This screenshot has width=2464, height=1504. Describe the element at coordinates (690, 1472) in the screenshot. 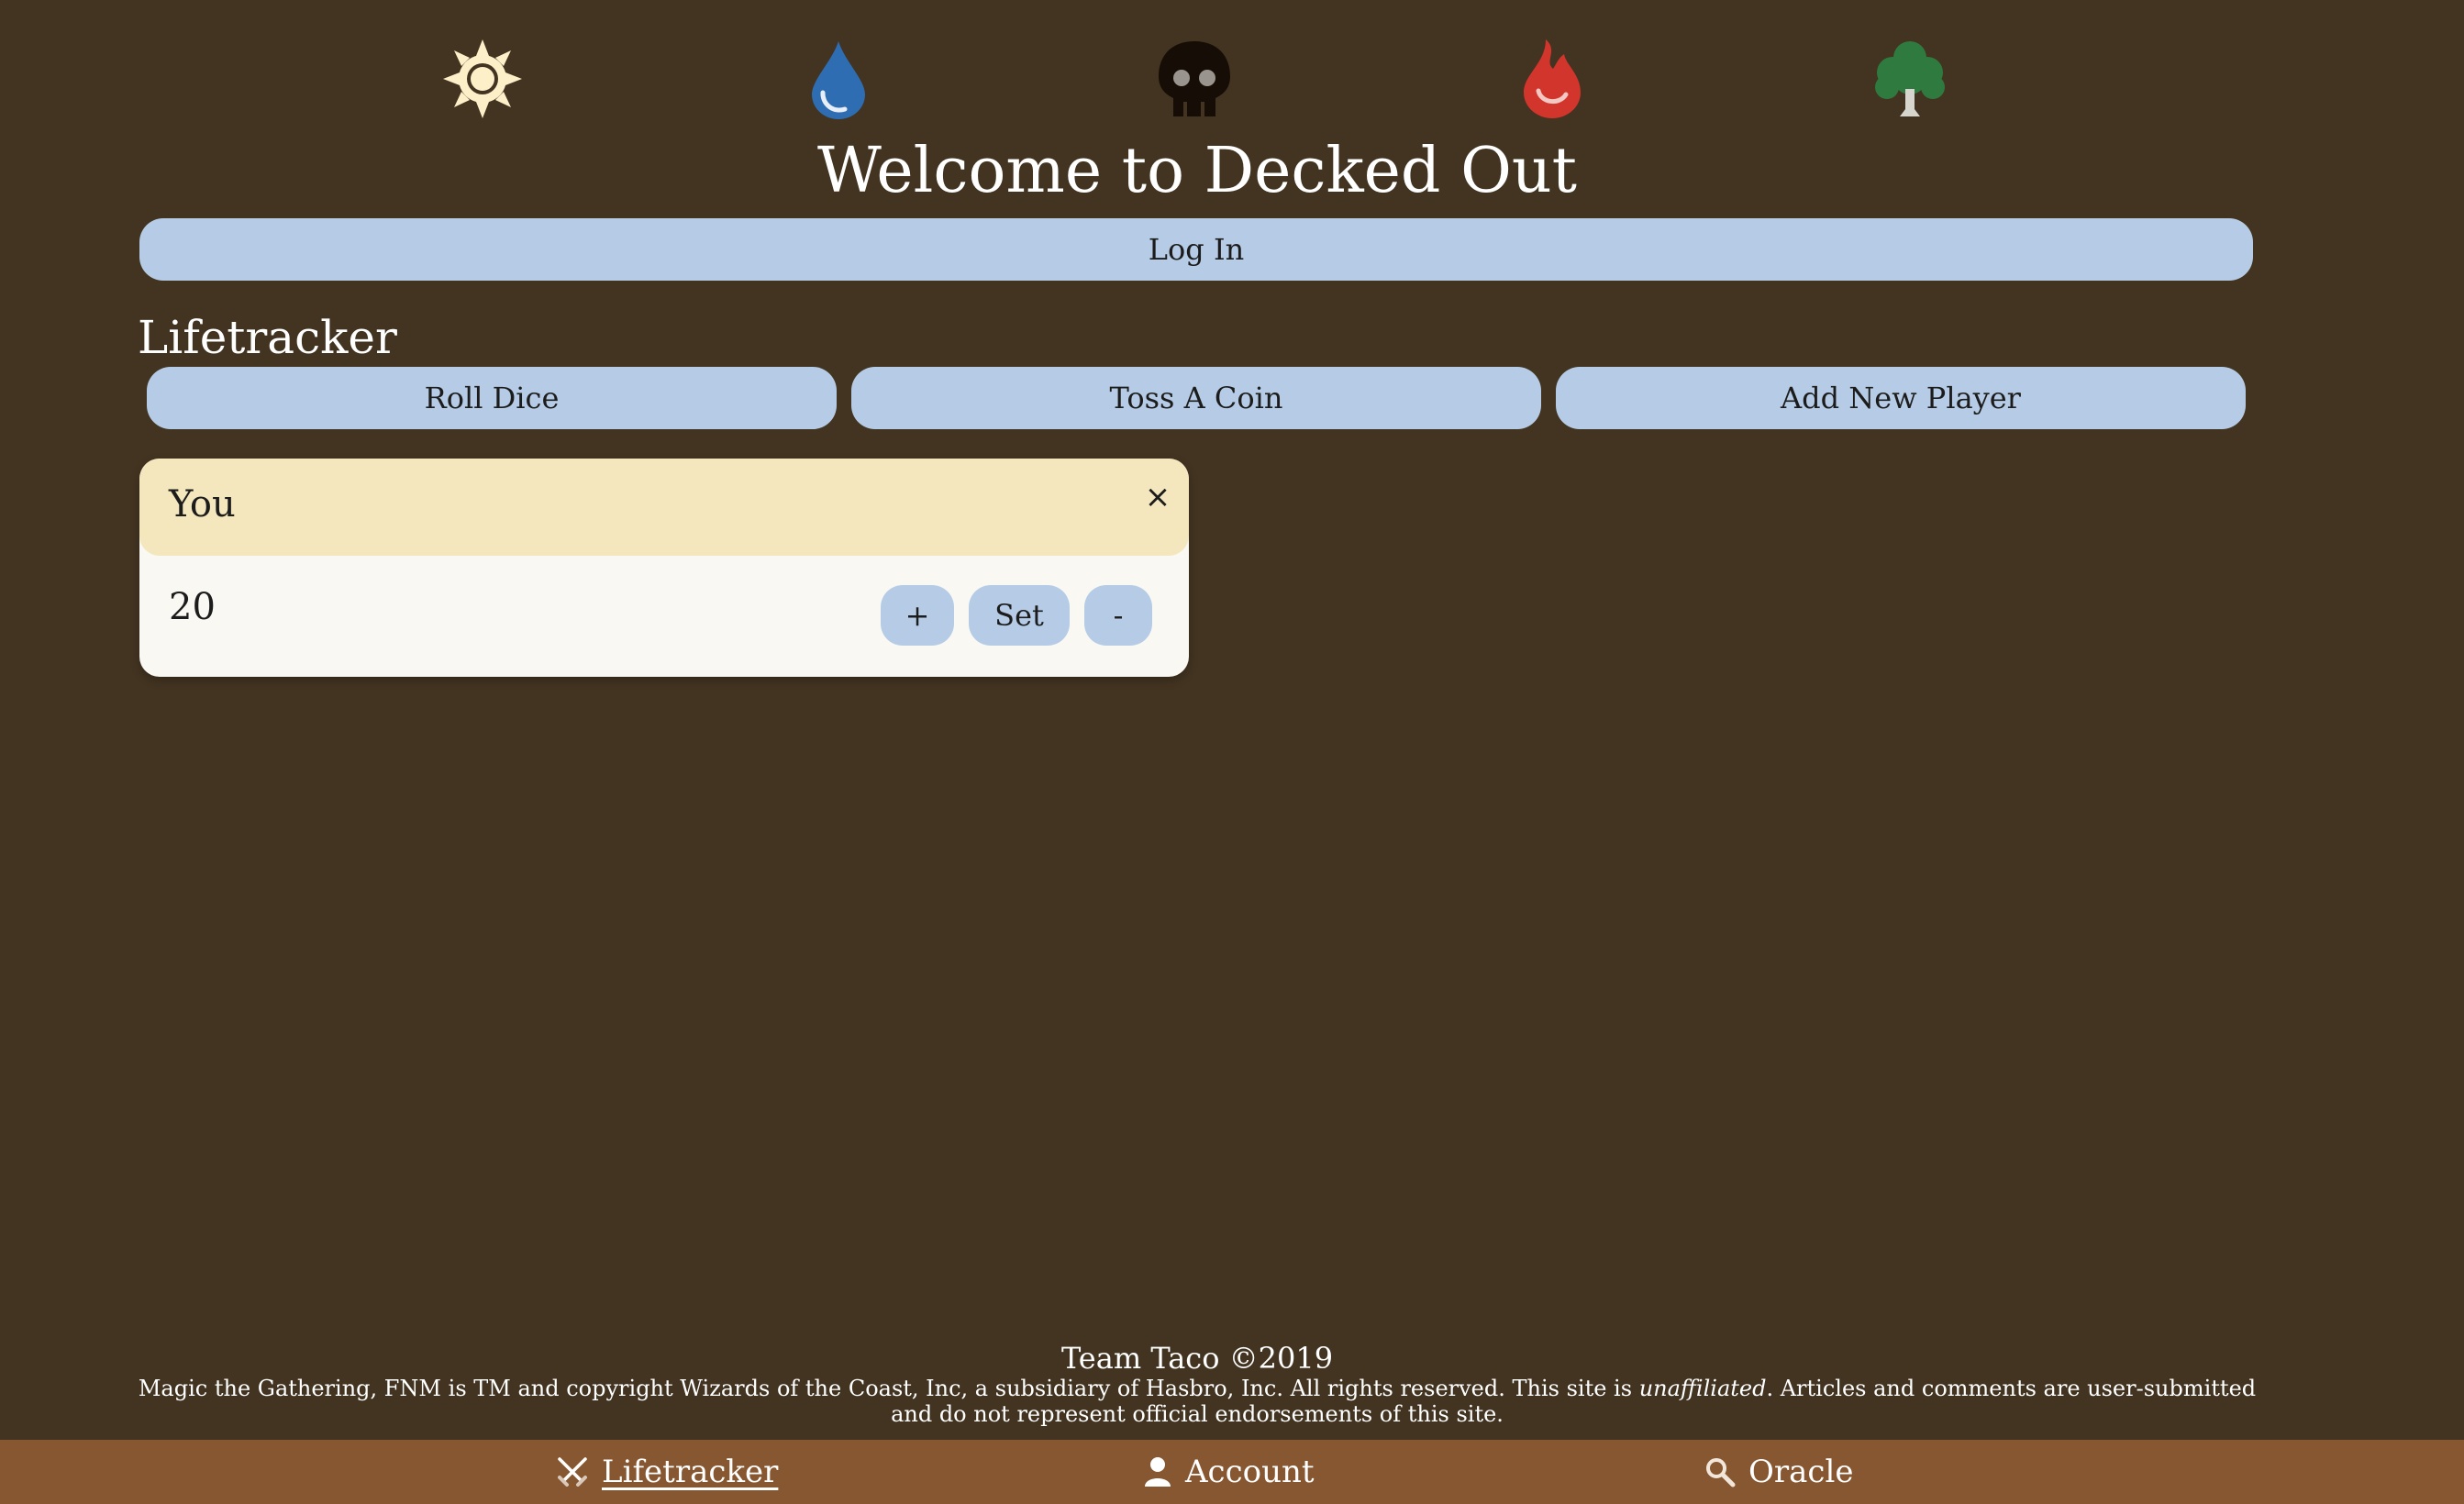

I see `nav-label-lifetracker: Lifetracker` at that location.